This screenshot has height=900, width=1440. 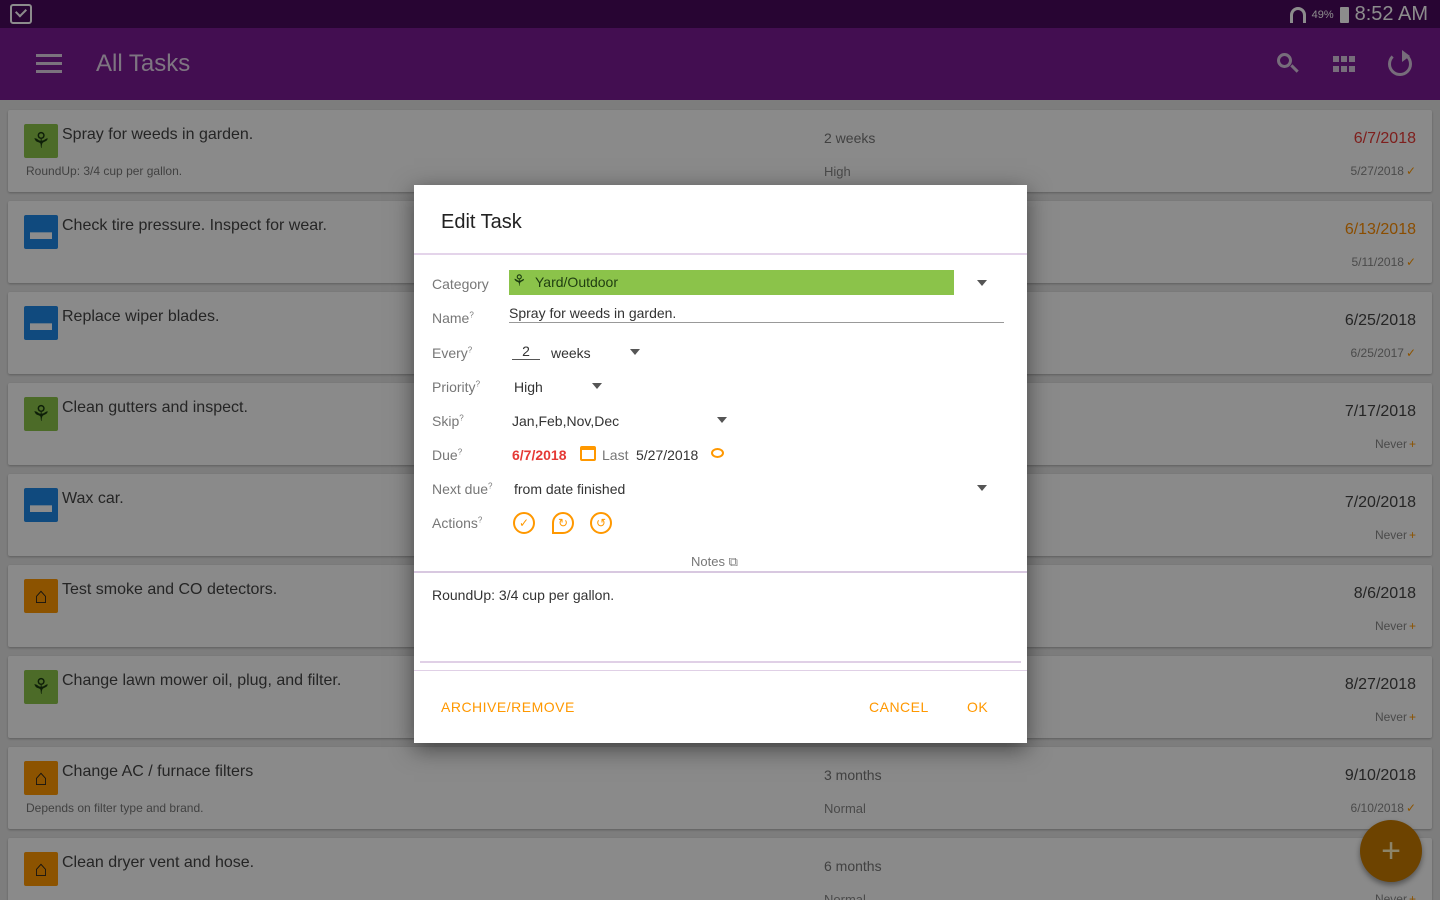 I want to click on notes-divider, so click(x=720, y=572).